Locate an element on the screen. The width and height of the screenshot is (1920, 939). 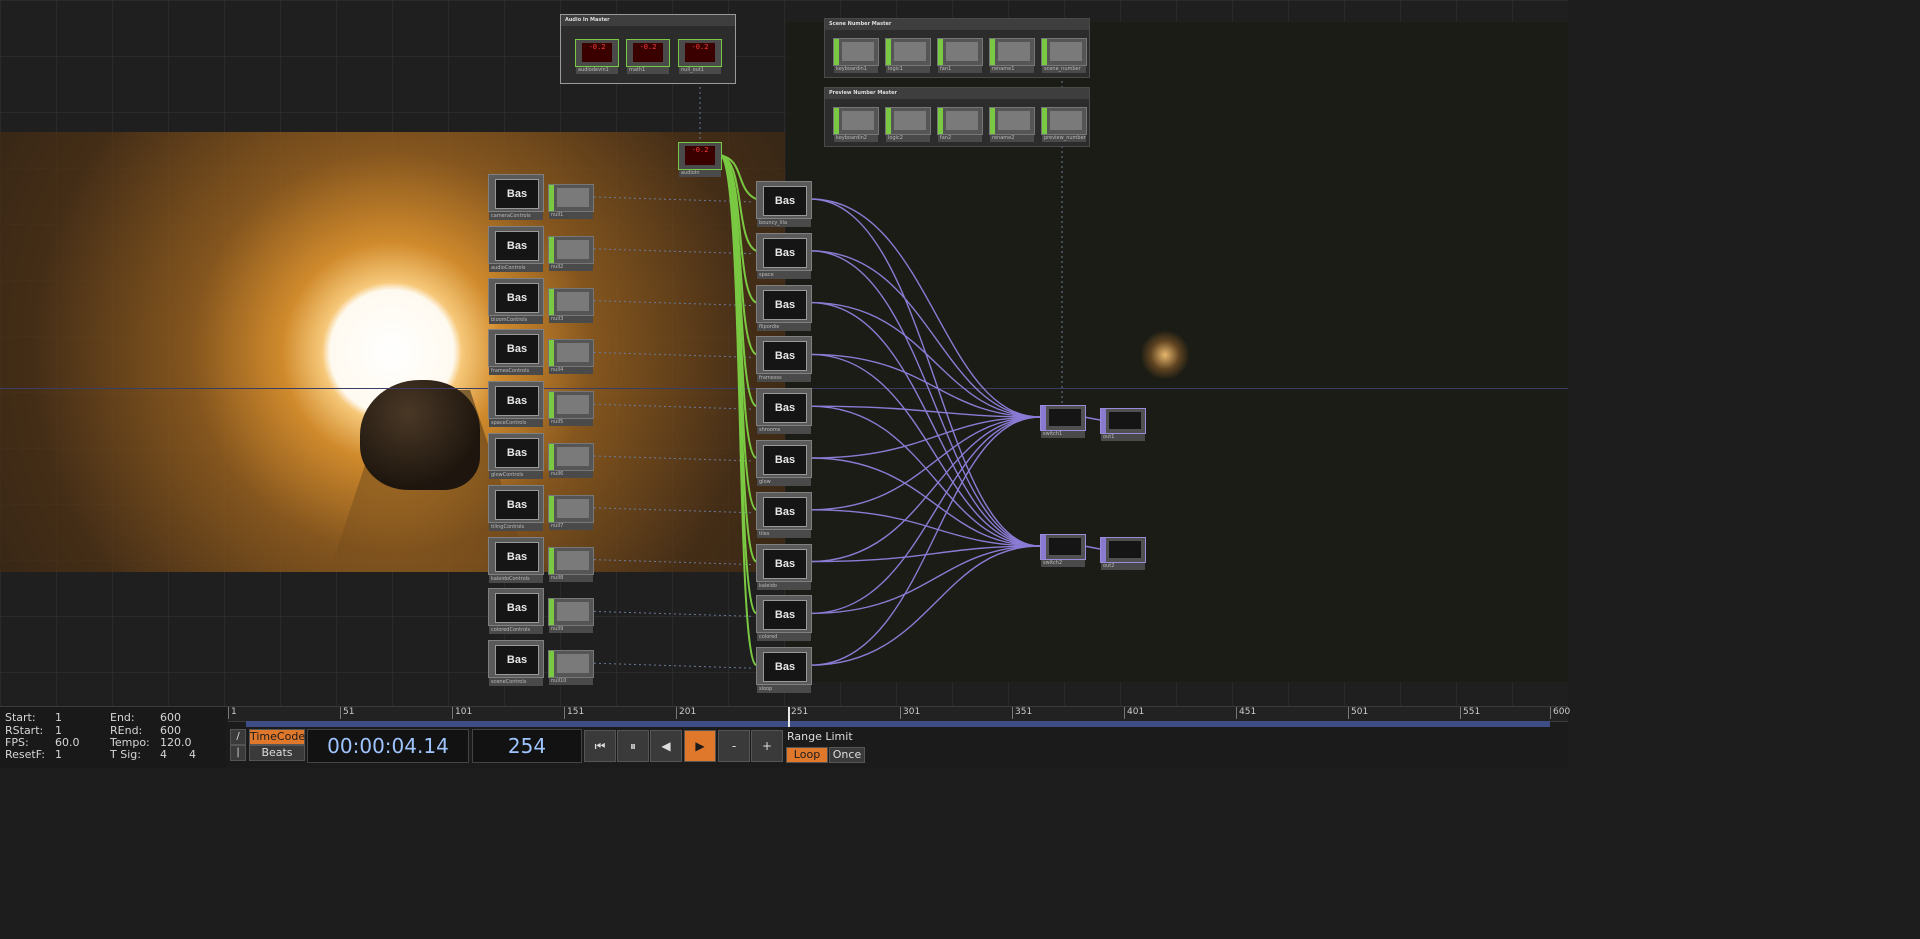
control-base-comp: Bas sceneControls is located at coordinates (516, 663).